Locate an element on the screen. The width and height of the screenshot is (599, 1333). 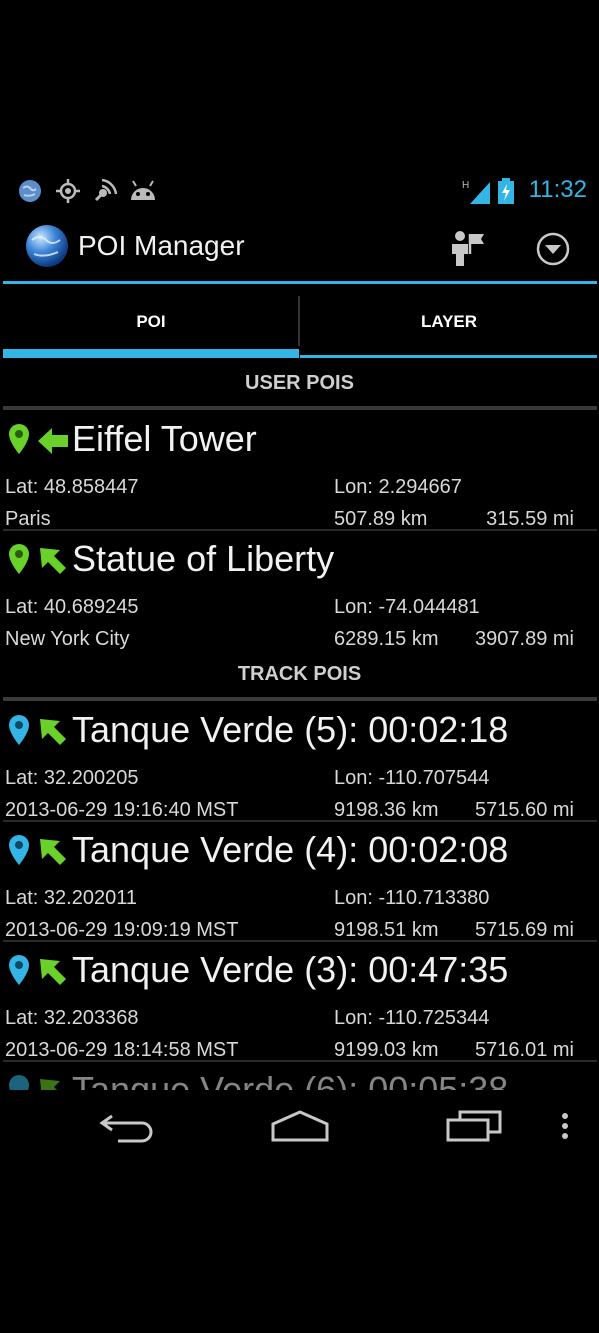
poi-subtitle: 2013-06-29 19:16:40 MST is located at coordinates (122, 810).